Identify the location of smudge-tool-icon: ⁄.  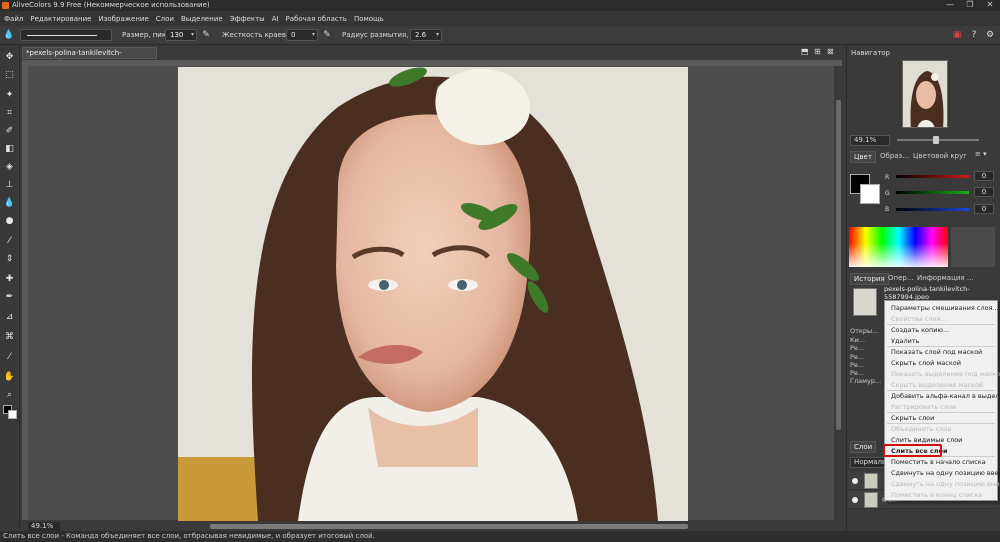
(9, 241).